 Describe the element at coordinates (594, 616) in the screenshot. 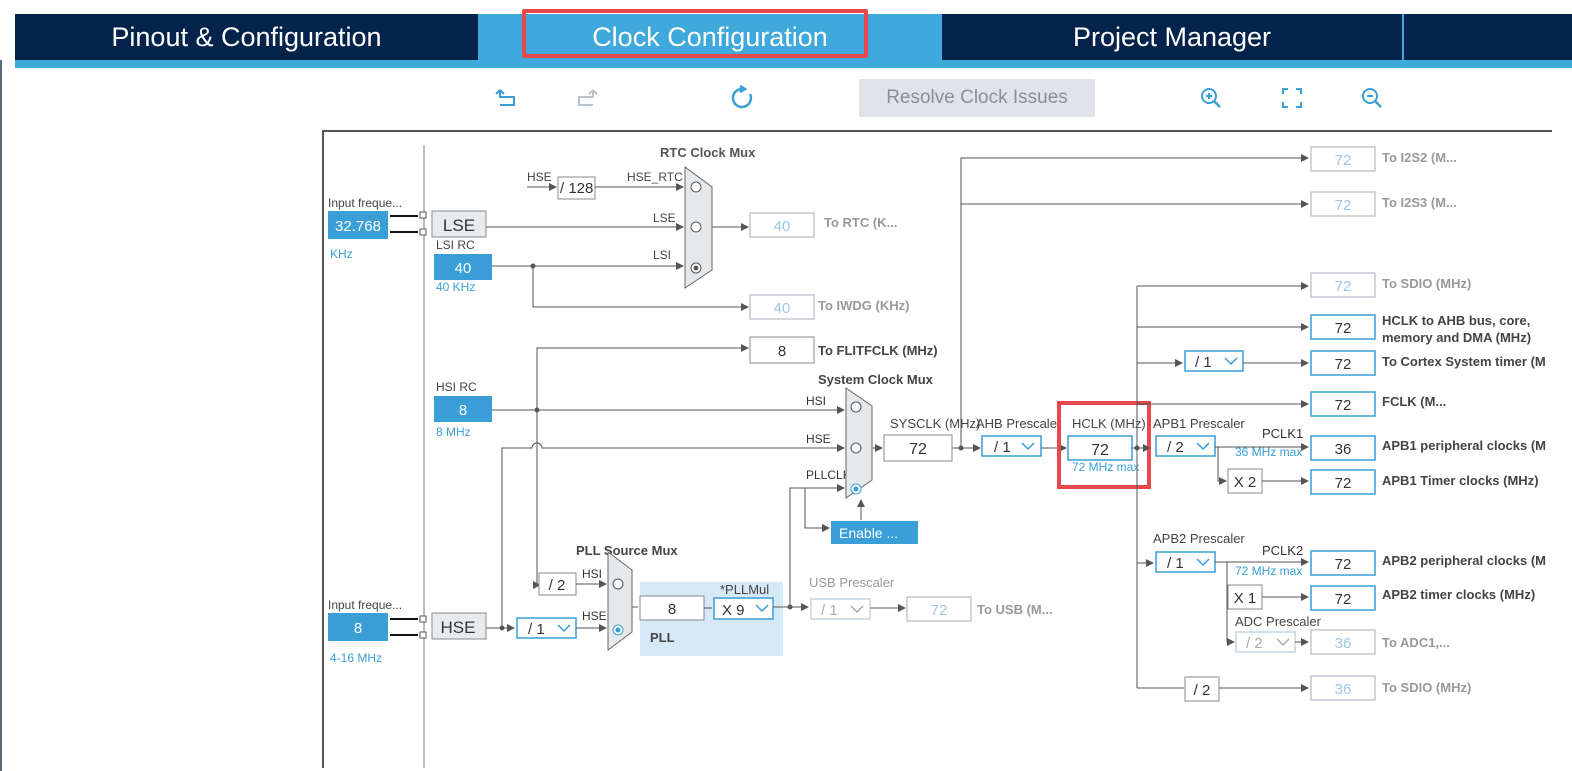

I see `pll-src-hse-label: HSE` at that location.